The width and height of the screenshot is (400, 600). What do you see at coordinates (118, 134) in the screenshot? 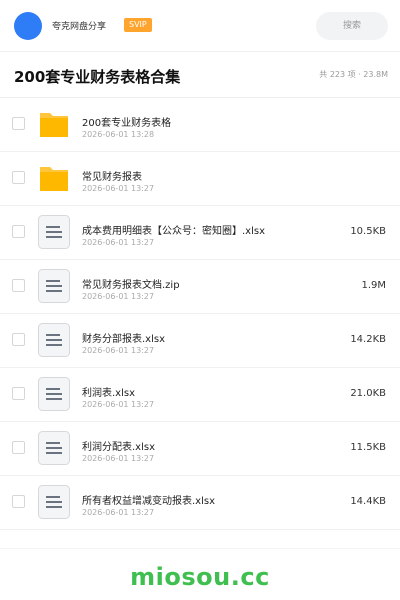
I see `file-date: 2026-06-01 13:28` at bounding box center [118, 134].